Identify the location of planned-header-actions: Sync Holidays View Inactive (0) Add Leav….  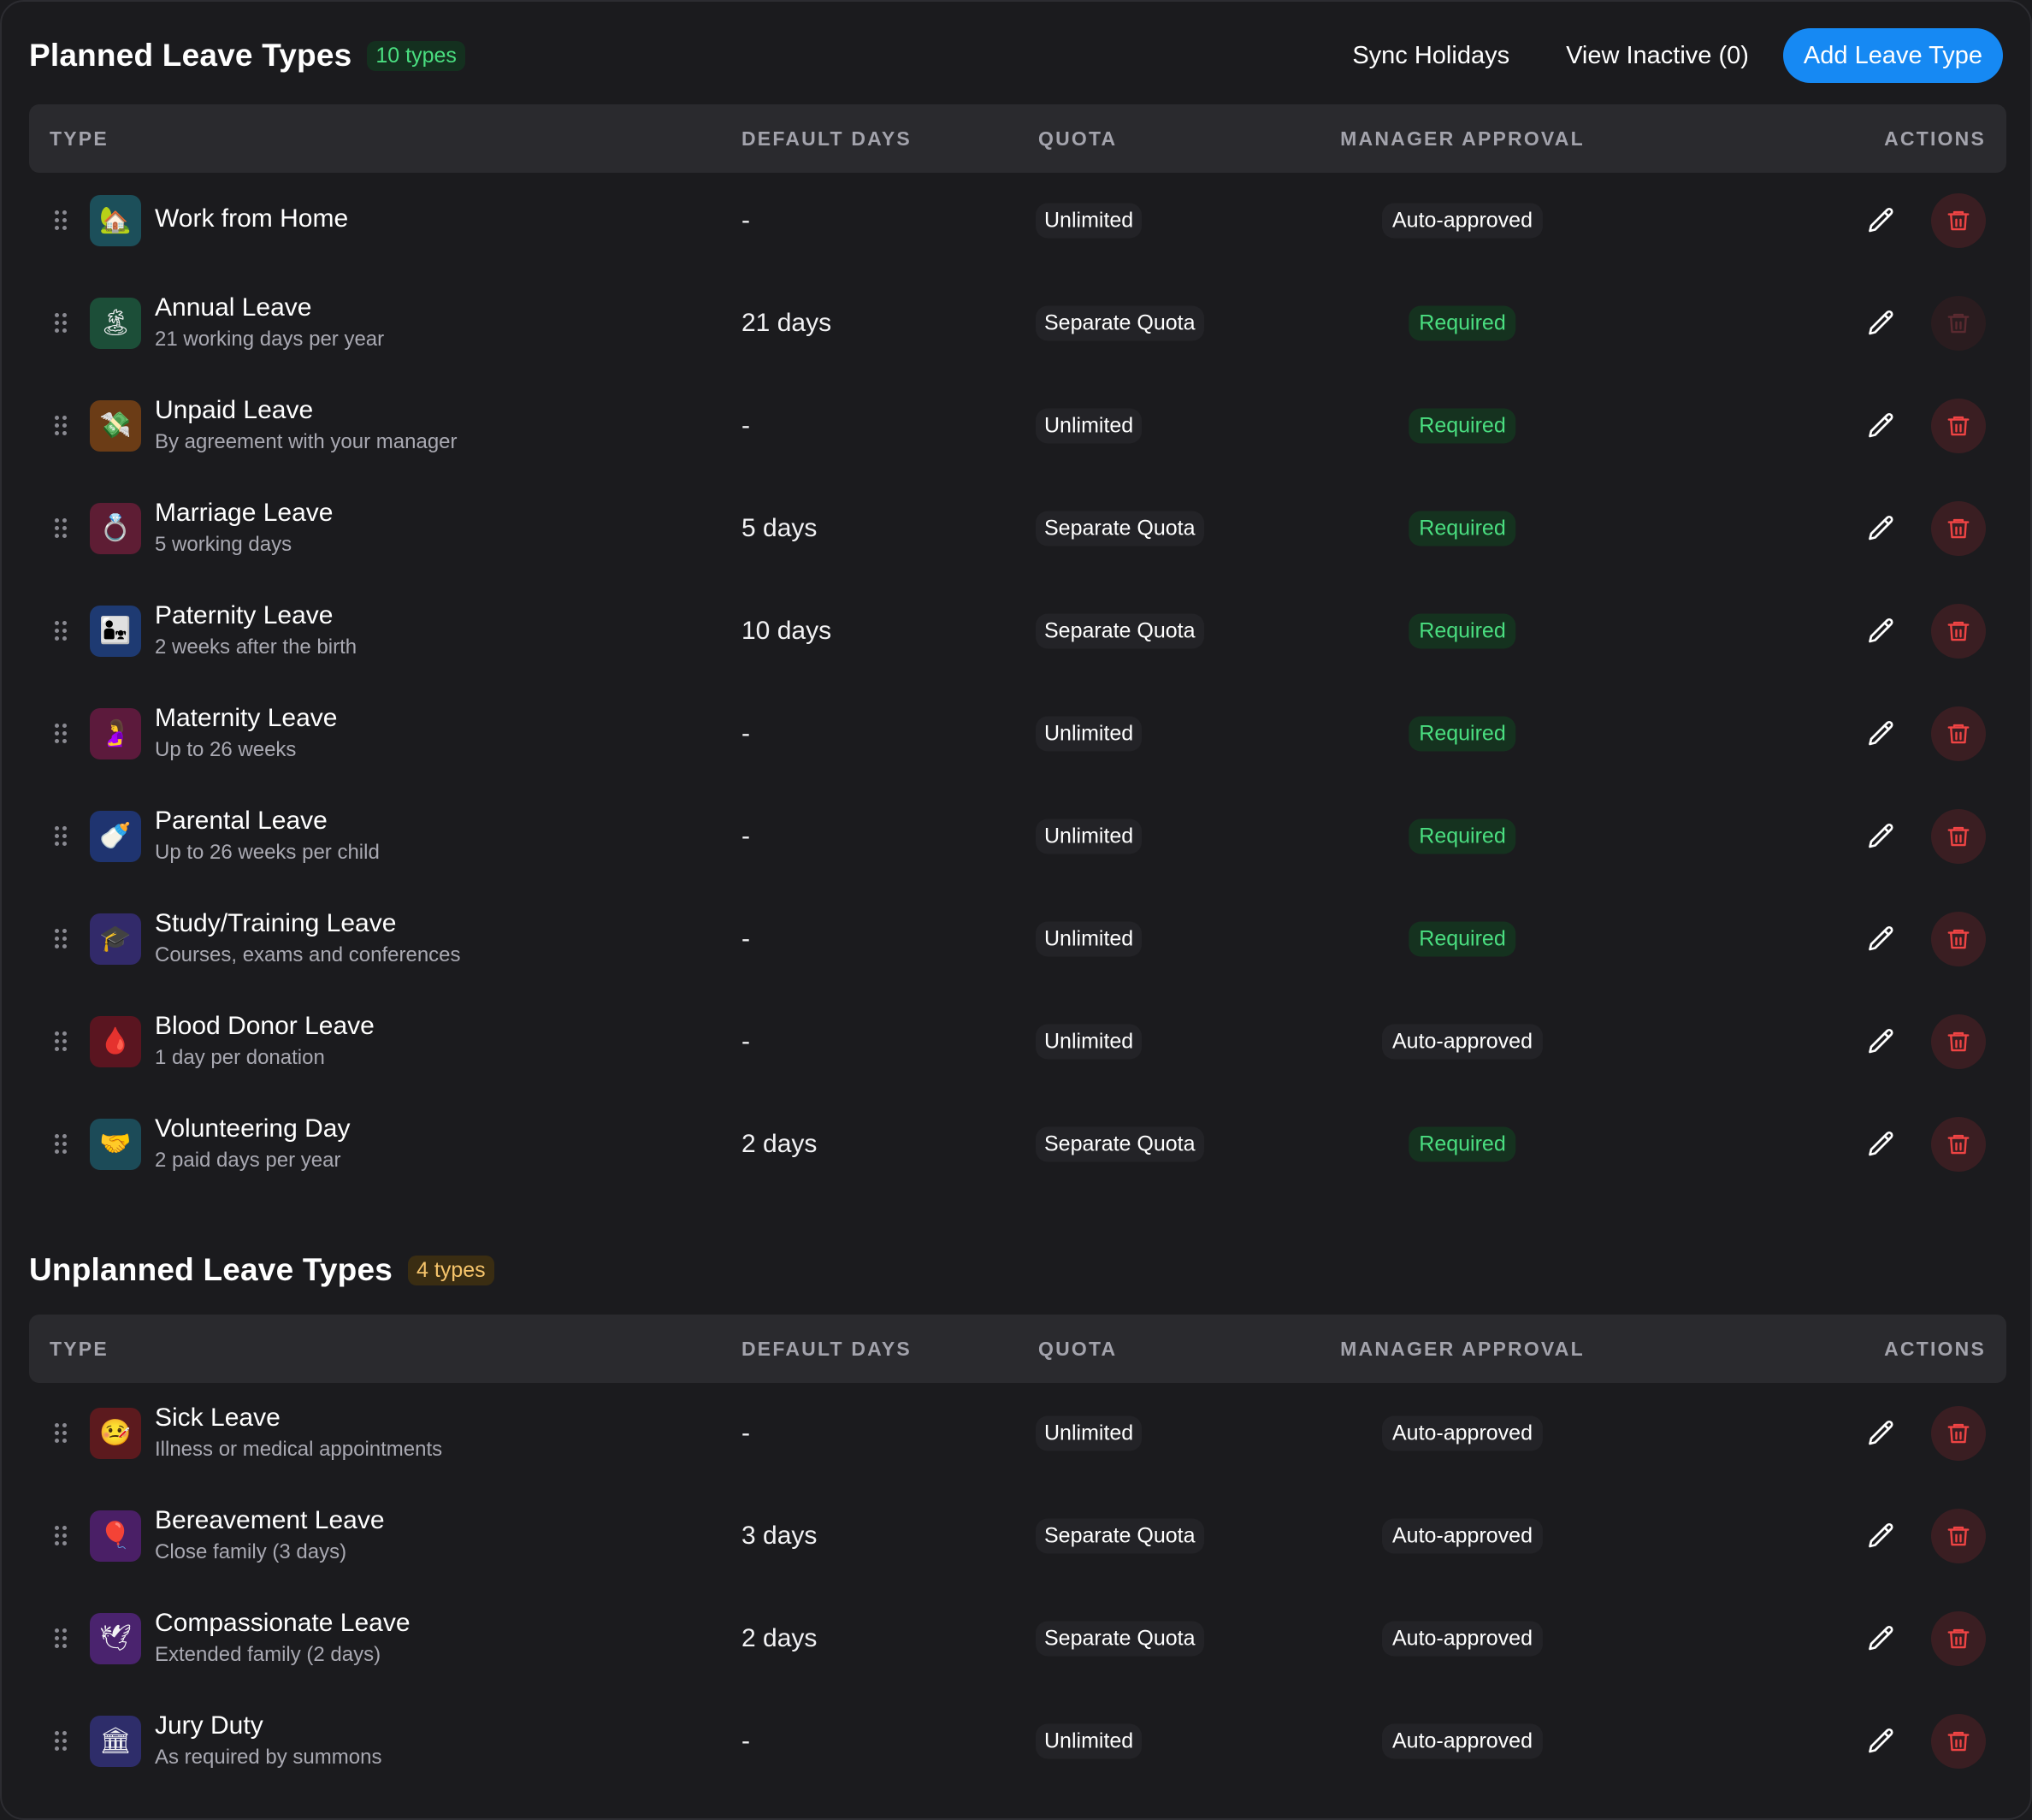
(1677, 55).